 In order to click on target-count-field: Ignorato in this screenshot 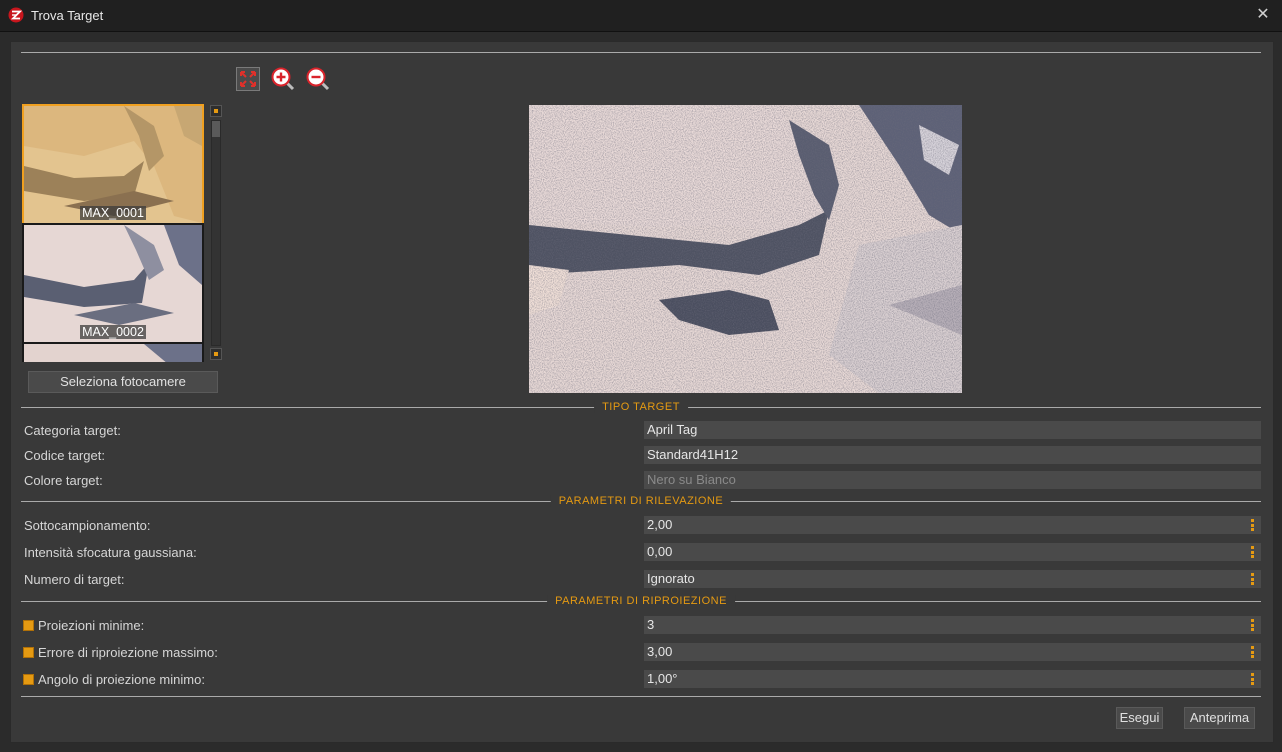, I will do `click(952, 579)`.